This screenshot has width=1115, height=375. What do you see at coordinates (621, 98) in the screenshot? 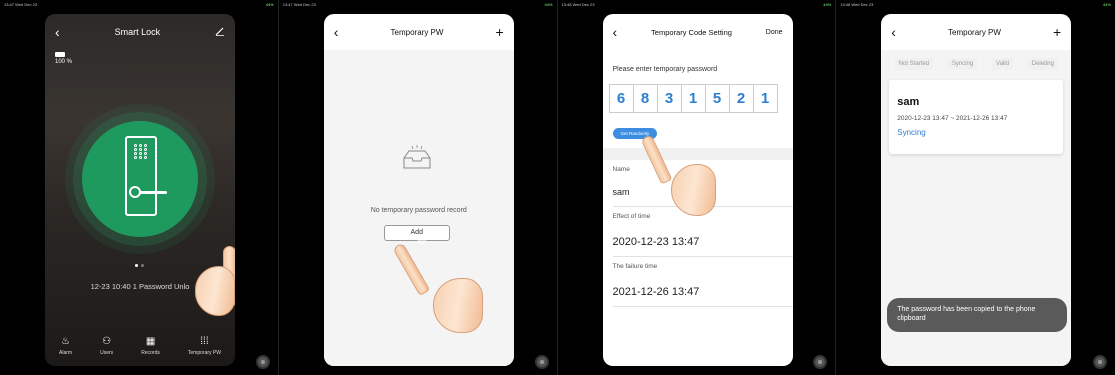
I see `password-digit: 6` at bounding box center [621, 98].